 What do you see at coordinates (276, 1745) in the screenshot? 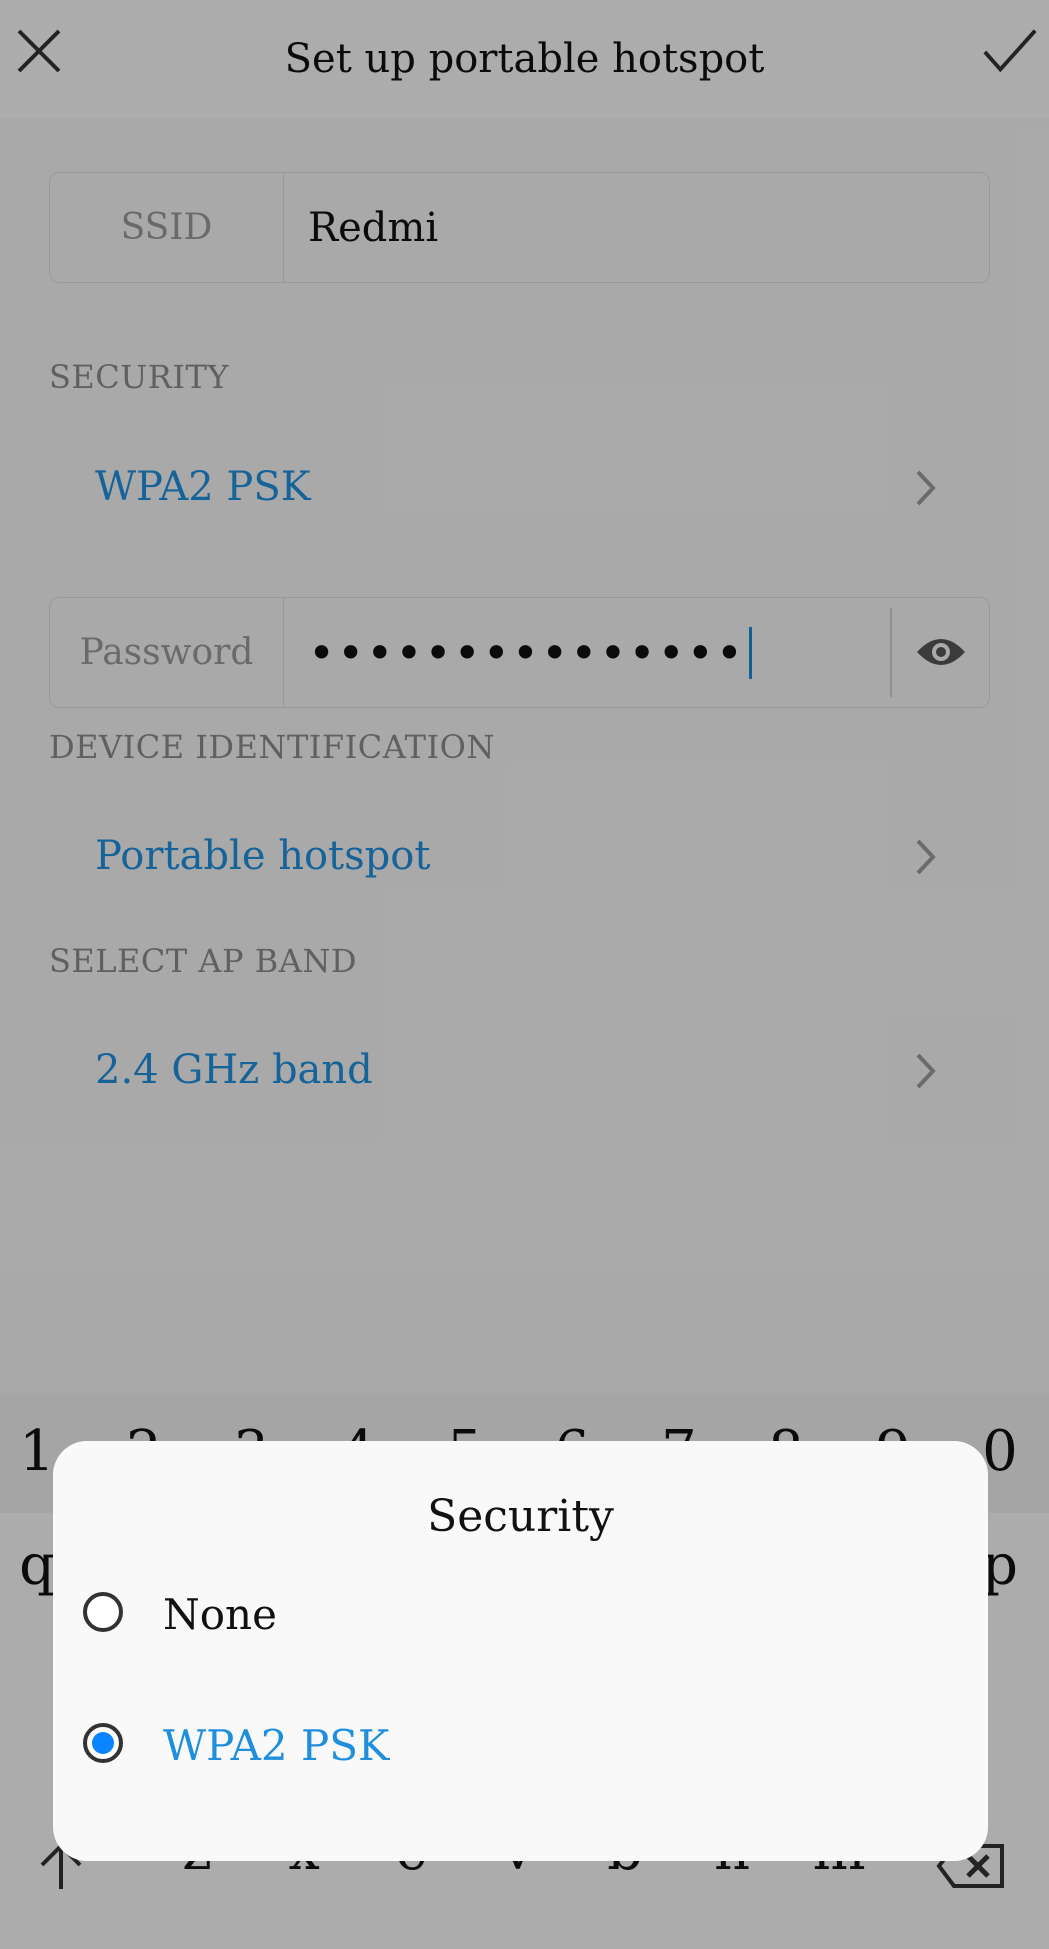
I see `option-label: WPA2 PSK` at bounding box center [276, 1745].